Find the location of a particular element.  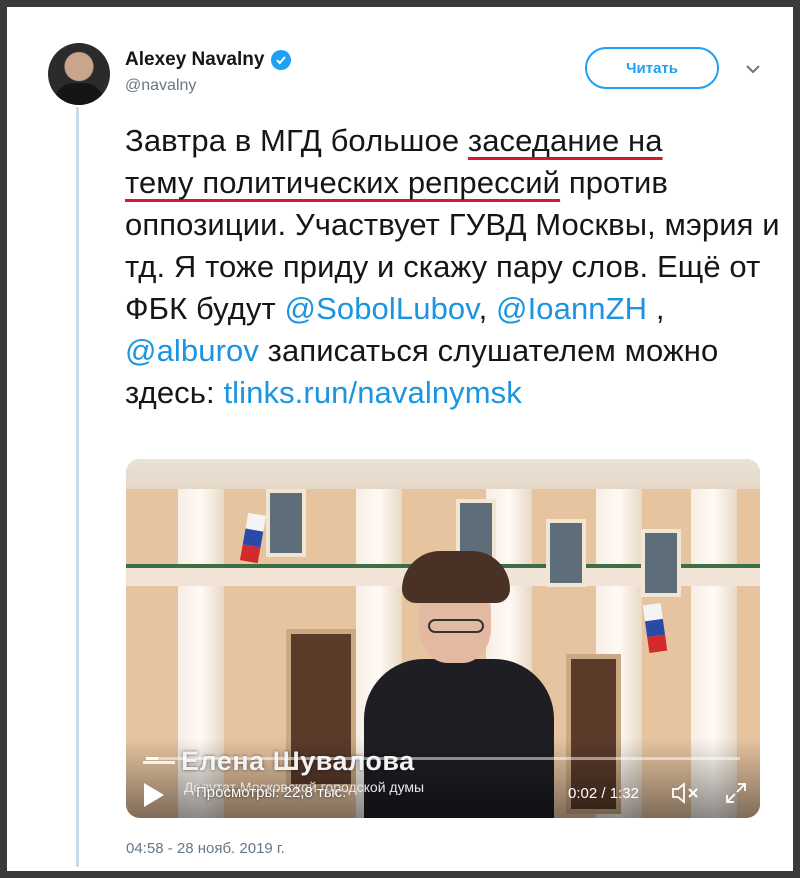

mention-link: @IoannZH is located at coordinates (571, 308).